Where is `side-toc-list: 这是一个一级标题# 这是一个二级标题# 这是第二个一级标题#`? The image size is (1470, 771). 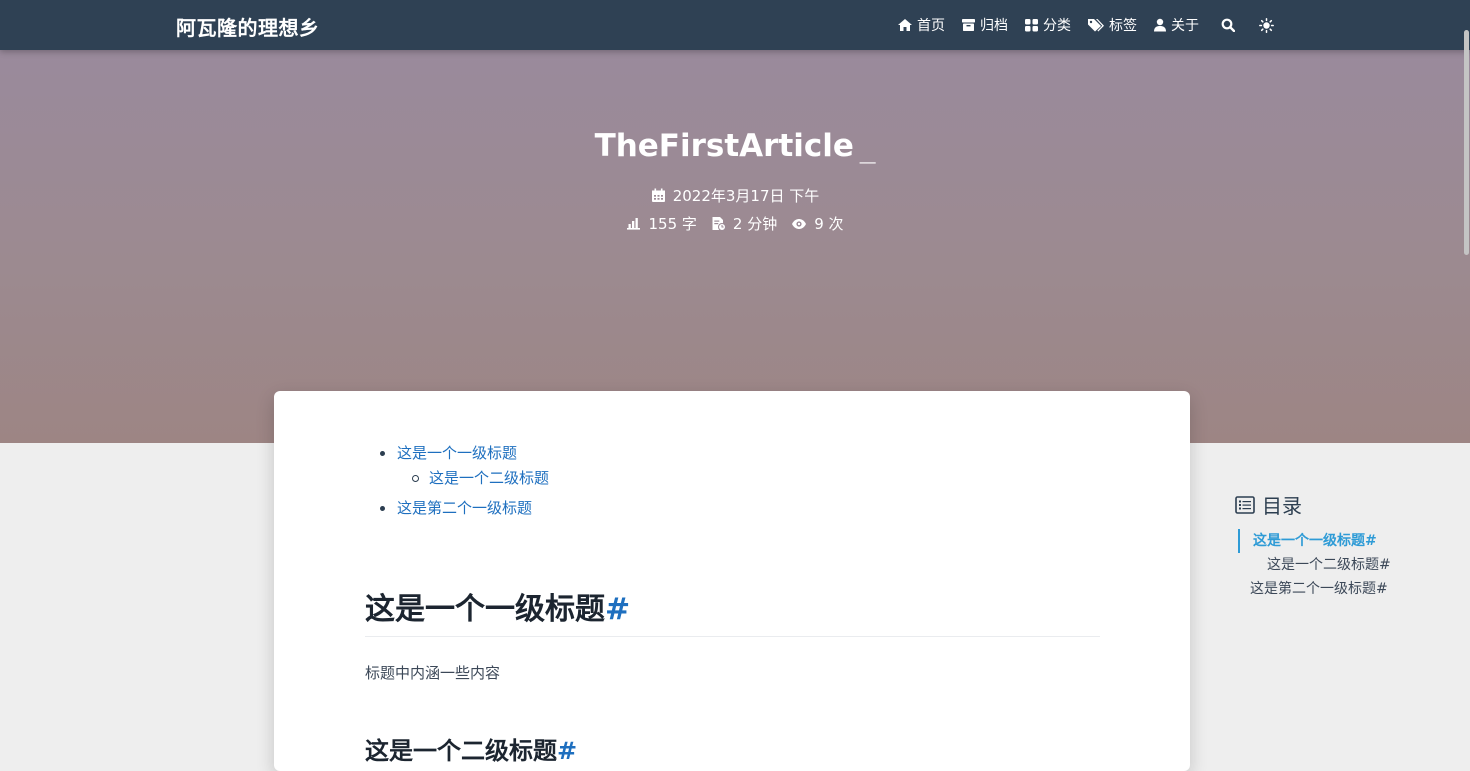
side-toc-list: 这是一个一级标题# 这是一个二级标题# 这是第二个一级标题# is located at coordinates (1313, 565).